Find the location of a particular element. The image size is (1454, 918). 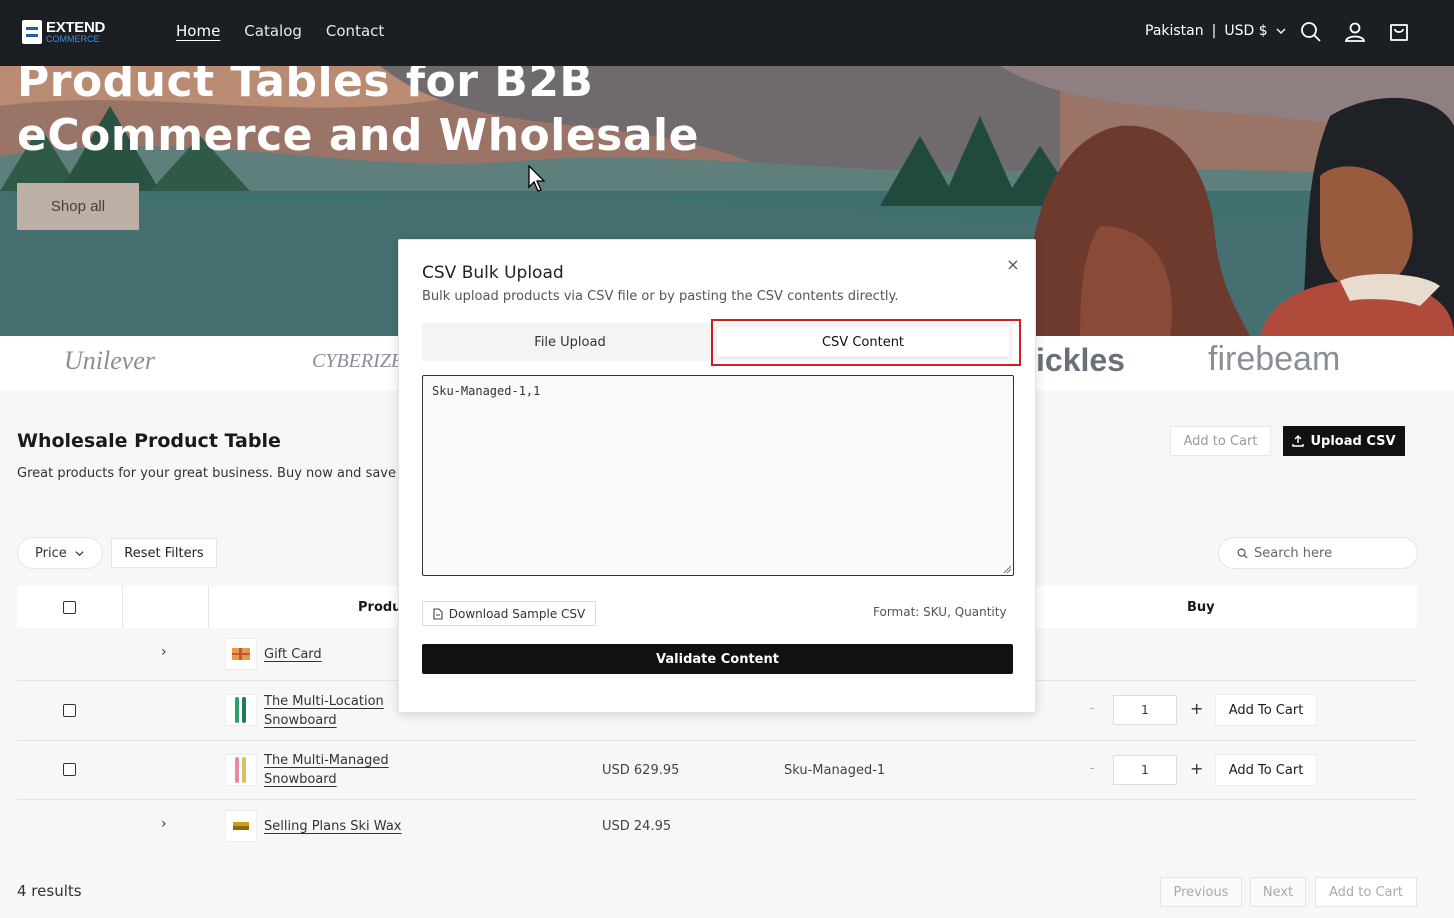

price-filter-label: Price is located at coordinates (51, 553).